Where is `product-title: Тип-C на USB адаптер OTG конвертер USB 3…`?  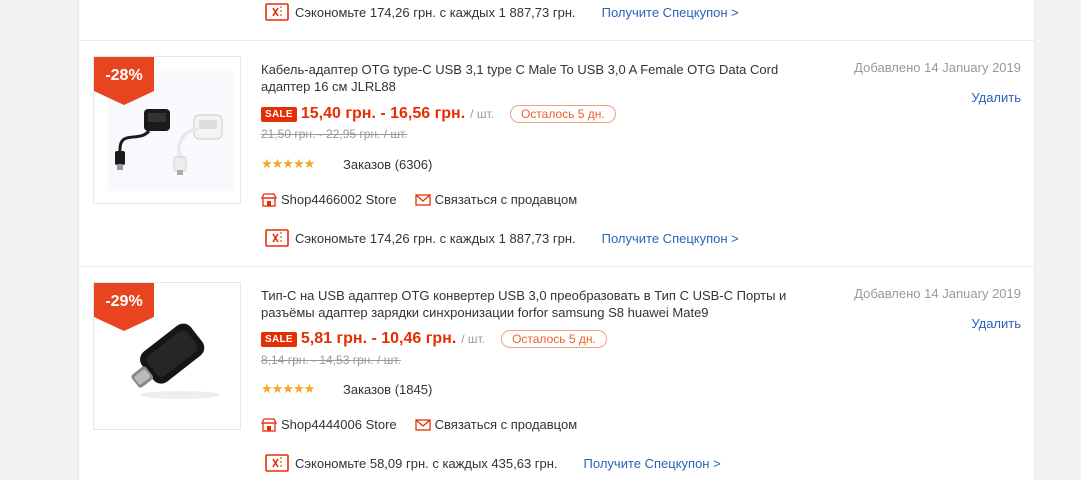
product-title: Тип-C на USB адаптер OTG конвертер USB 3… is located at coordinates (536, 304).